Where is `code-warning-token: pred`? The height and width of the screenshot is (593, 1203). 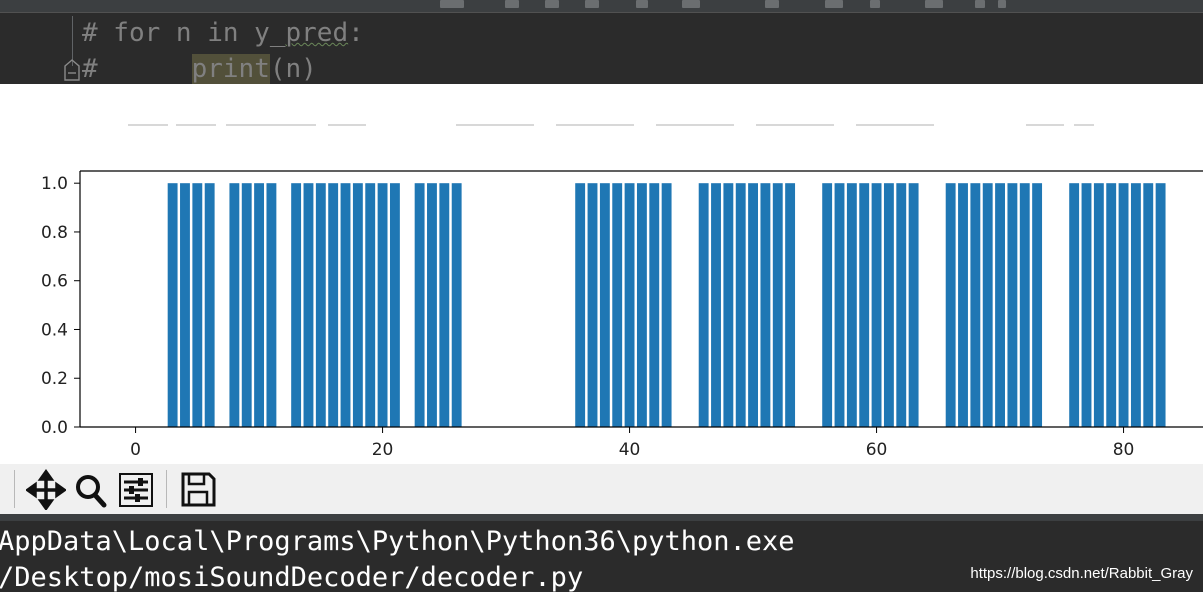
code-warning-token: pred is located at coordinates (317, 33).